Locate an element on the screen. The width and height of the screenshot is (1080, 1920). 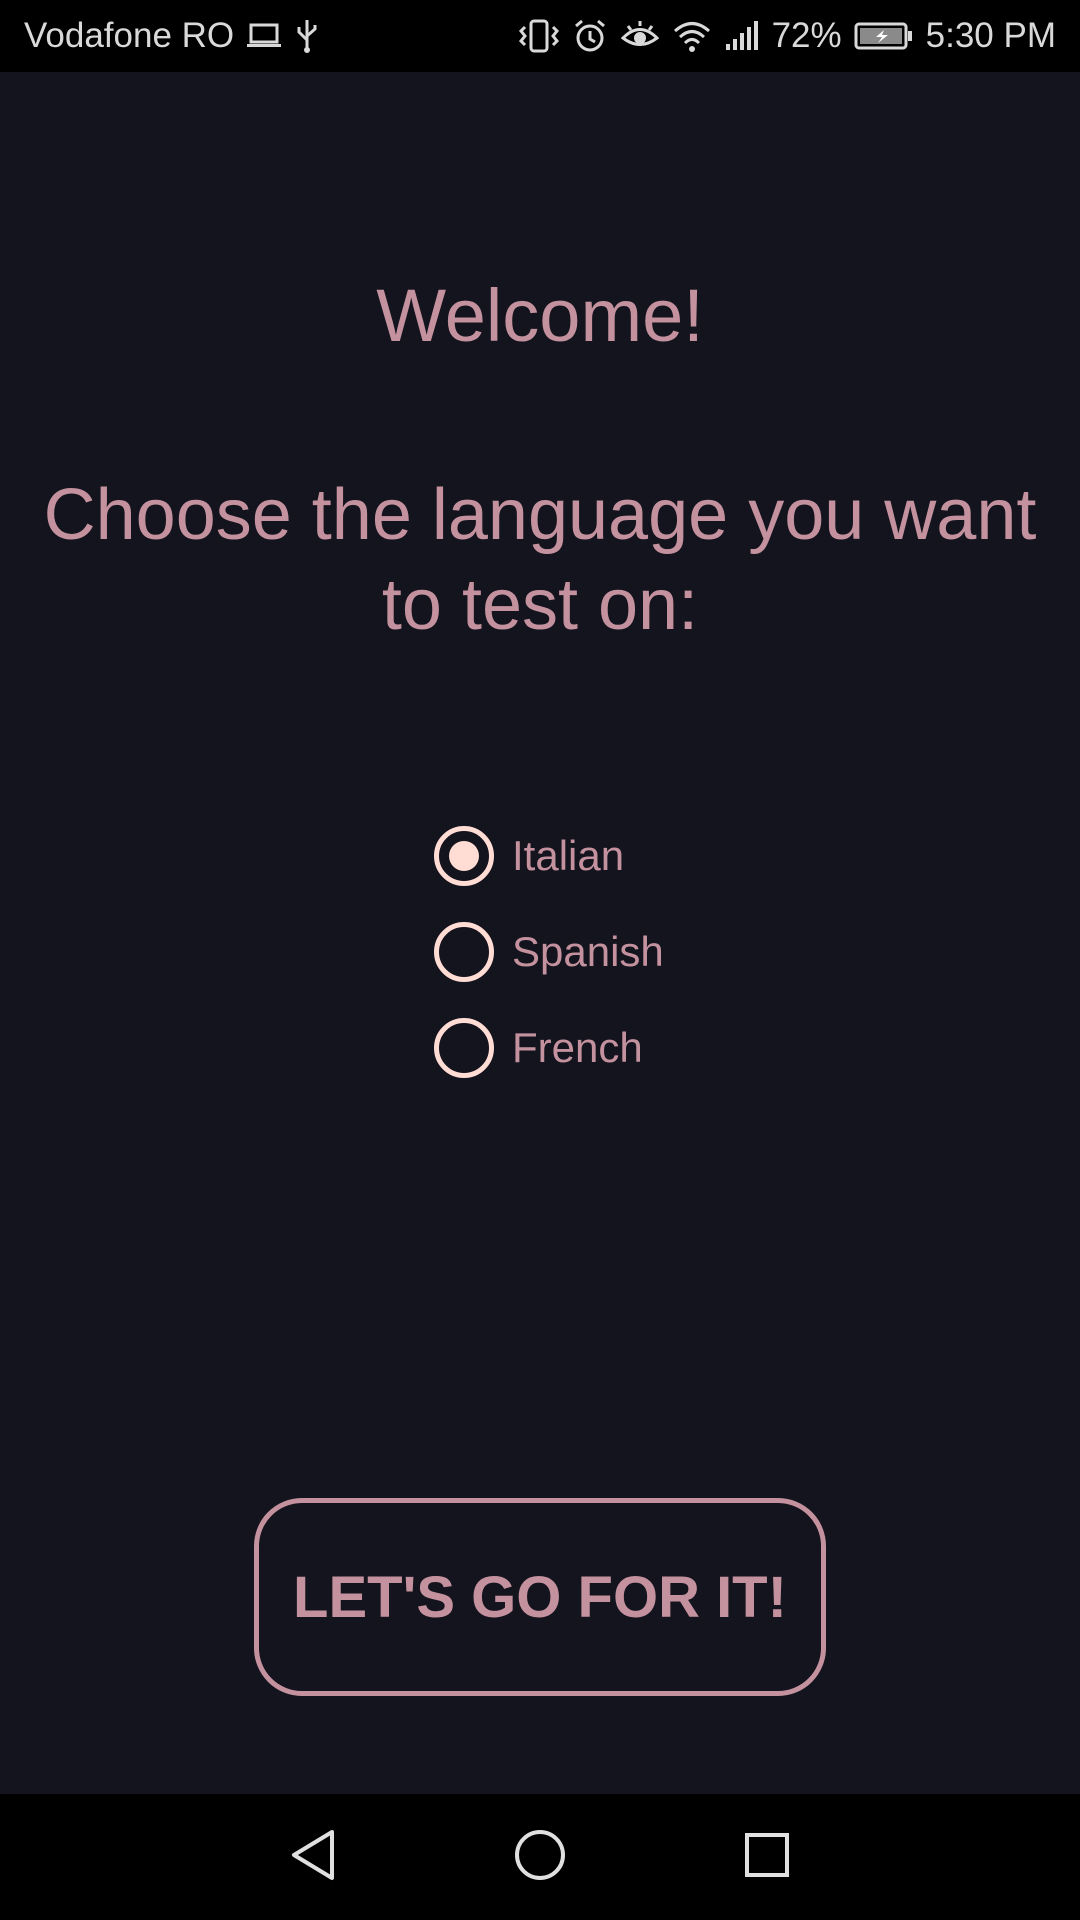
radio-button-selected is located at coordinates (464, 856).